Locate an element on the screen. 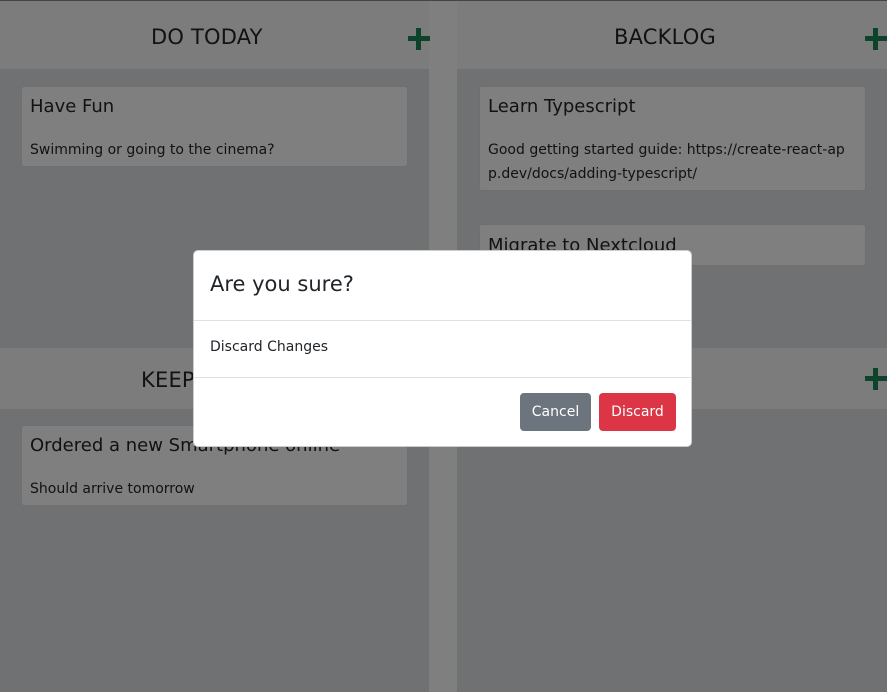 The image size is (887, 692). discard-button: Discard is located at coordinates (637, 412).